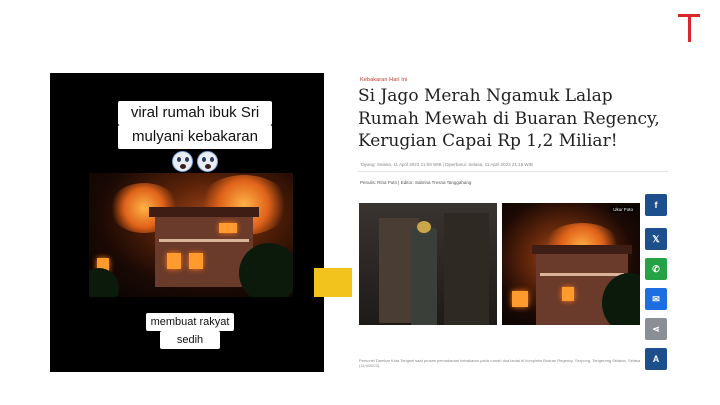 Image resolution: width=720 pixels, height=405 pixels. I want to click on video-caption-line: membuat rakyat, so click(190, 322).